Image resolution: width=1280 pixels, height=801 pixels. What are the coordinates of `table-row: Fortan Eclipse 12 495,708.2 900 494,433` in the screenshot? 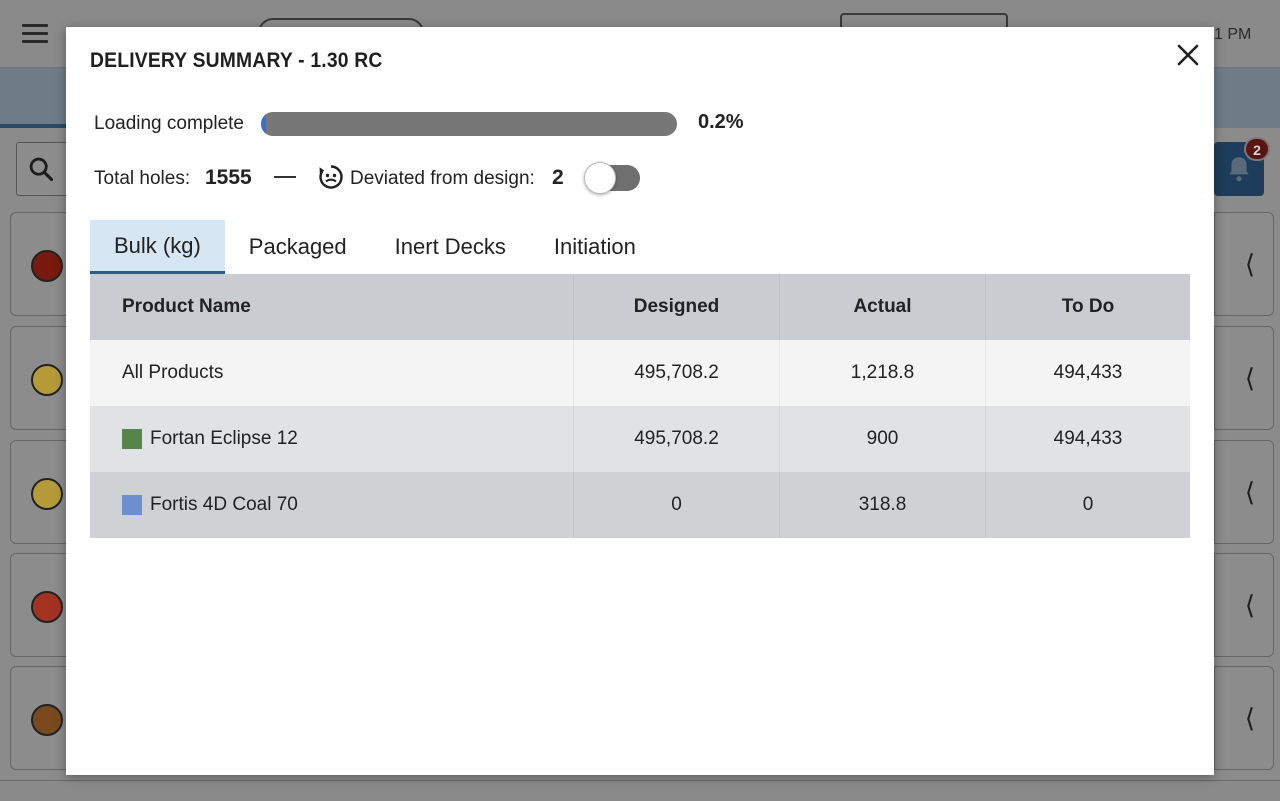 It's located at (640, 439).